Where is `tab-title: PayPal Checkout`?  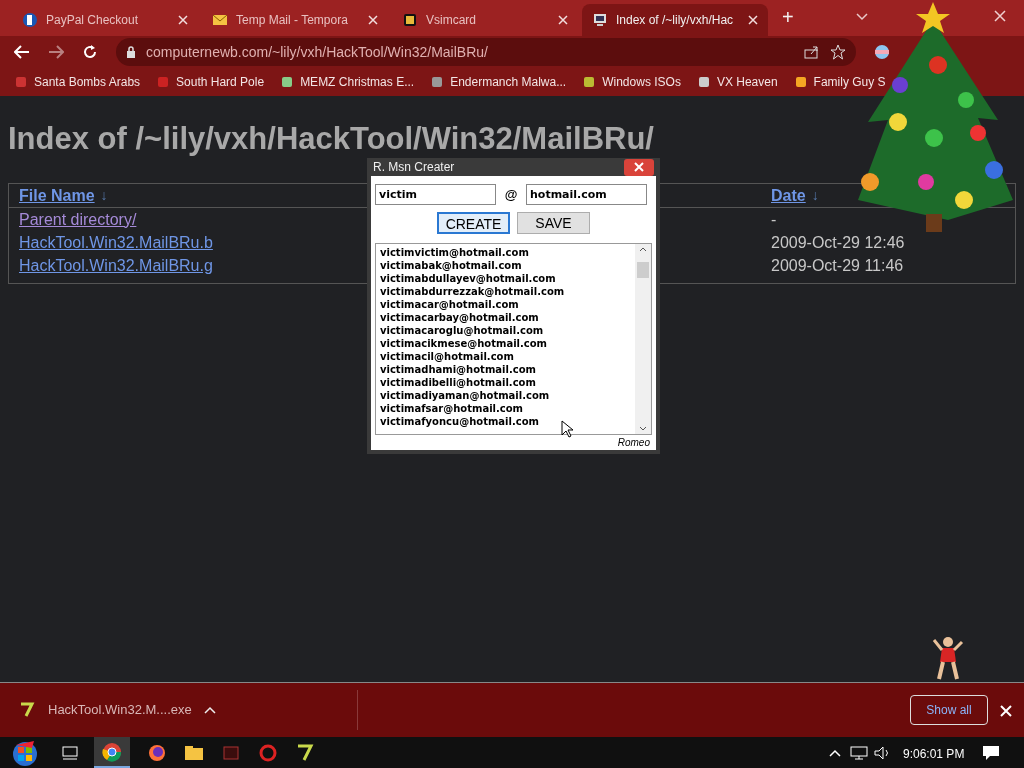
tab-title: PayPal Checkout is located at coordinates (93, 20).